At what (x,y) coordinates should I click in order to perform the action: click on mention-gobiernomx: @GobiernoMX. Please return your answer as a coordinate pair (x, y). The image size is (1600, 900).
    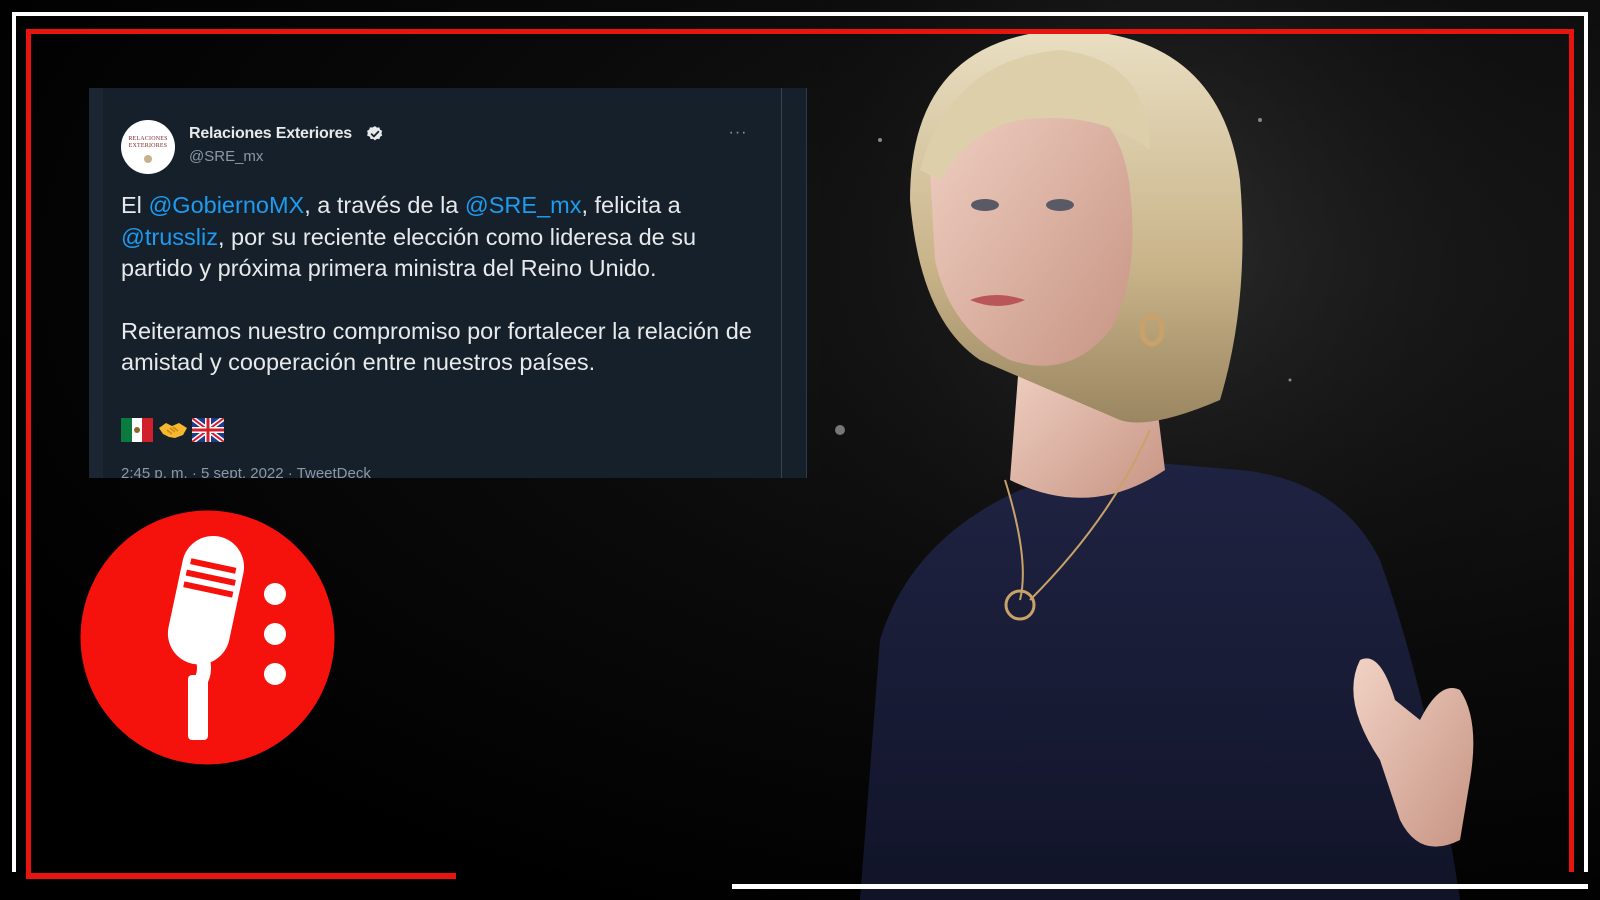
    Looking at the image, I should click on (226, 205).